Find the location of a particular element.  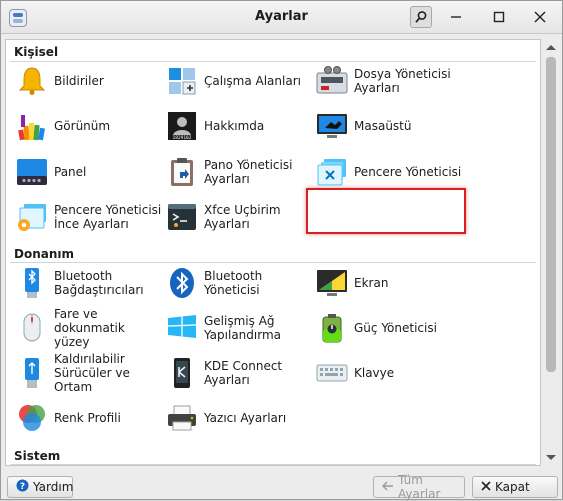

search-button is located at coordinates (421, 17).